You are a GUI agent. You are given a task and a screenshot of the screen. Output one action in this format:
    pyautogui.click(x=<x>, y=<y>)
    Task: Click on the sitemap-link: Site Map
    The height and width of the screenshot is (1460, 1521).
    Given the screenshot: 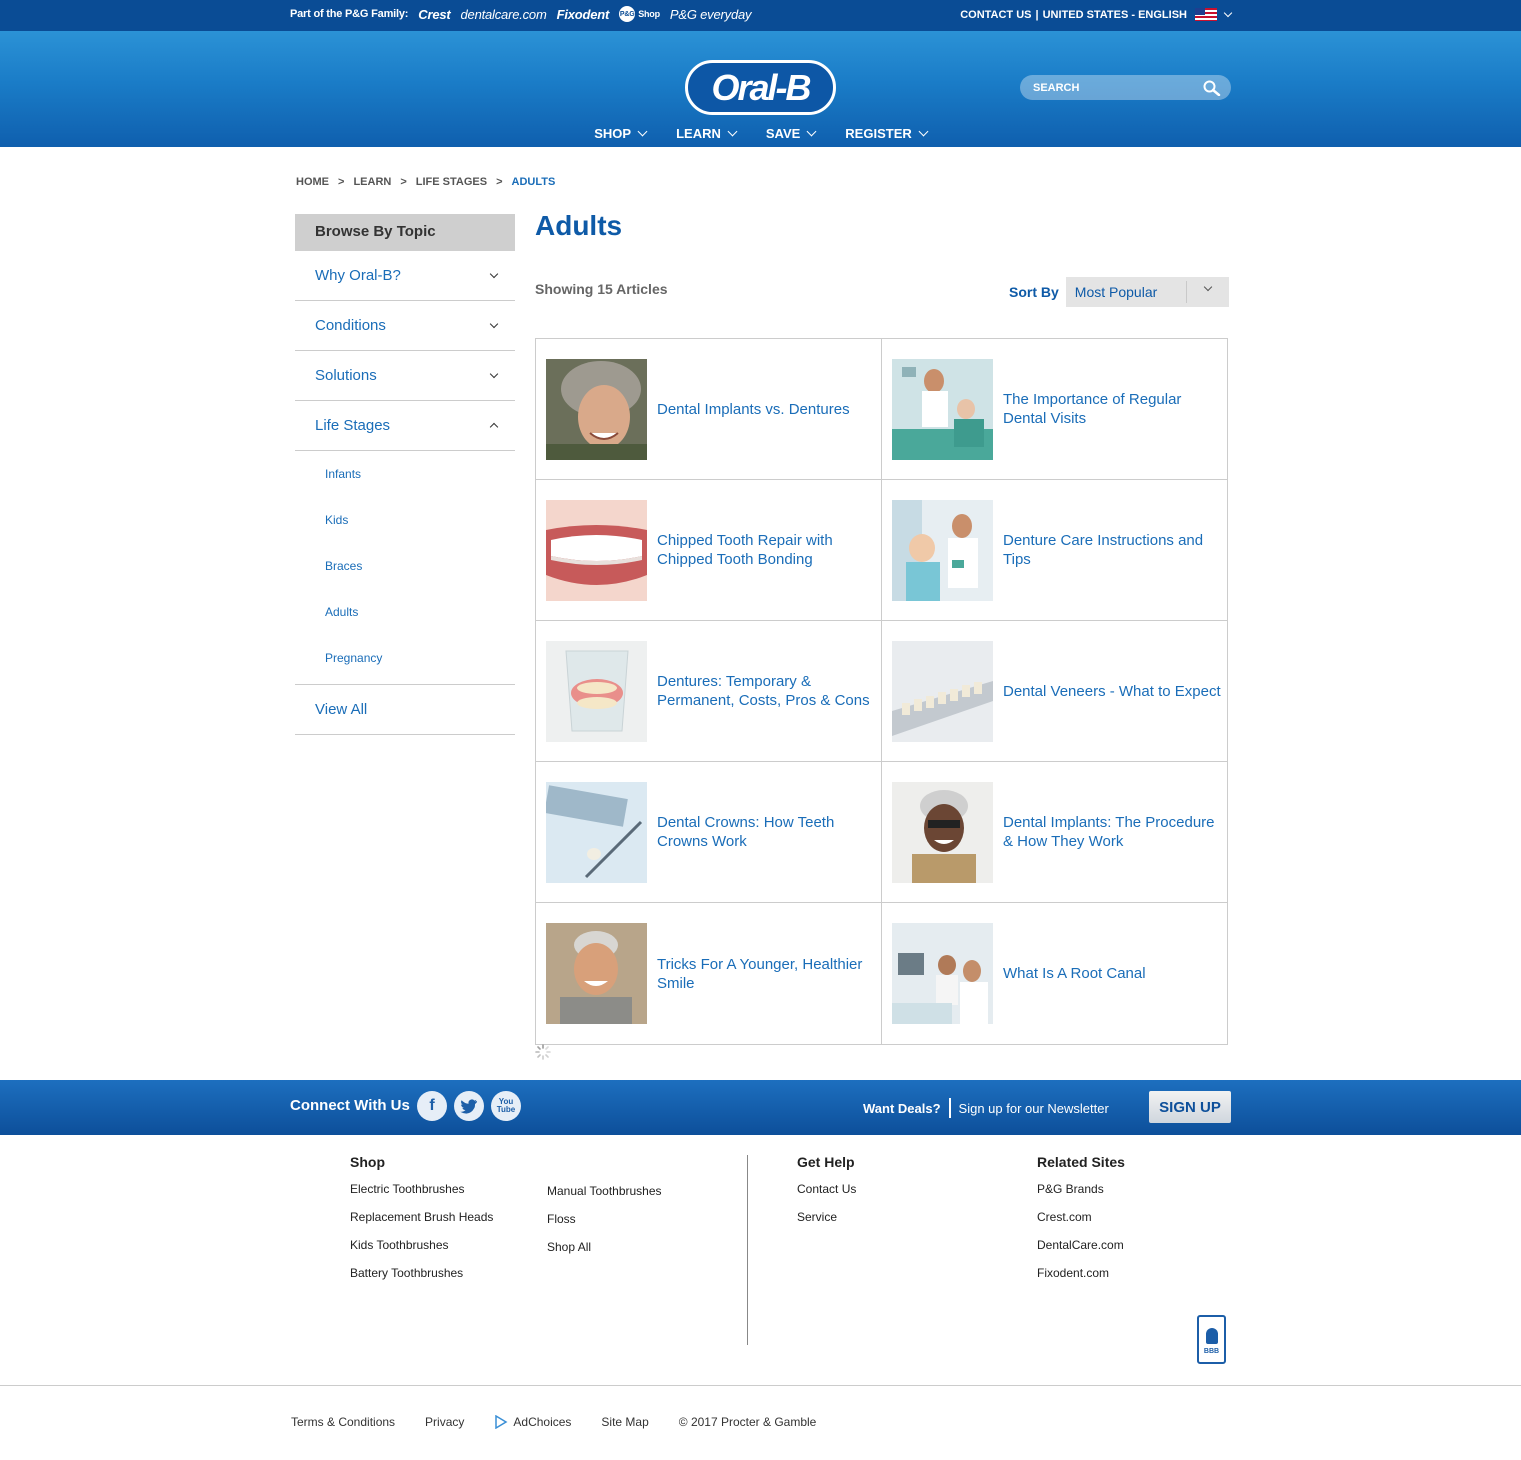 What is the action you would take?
    pyautogui.click(x=624, y=1422)
    